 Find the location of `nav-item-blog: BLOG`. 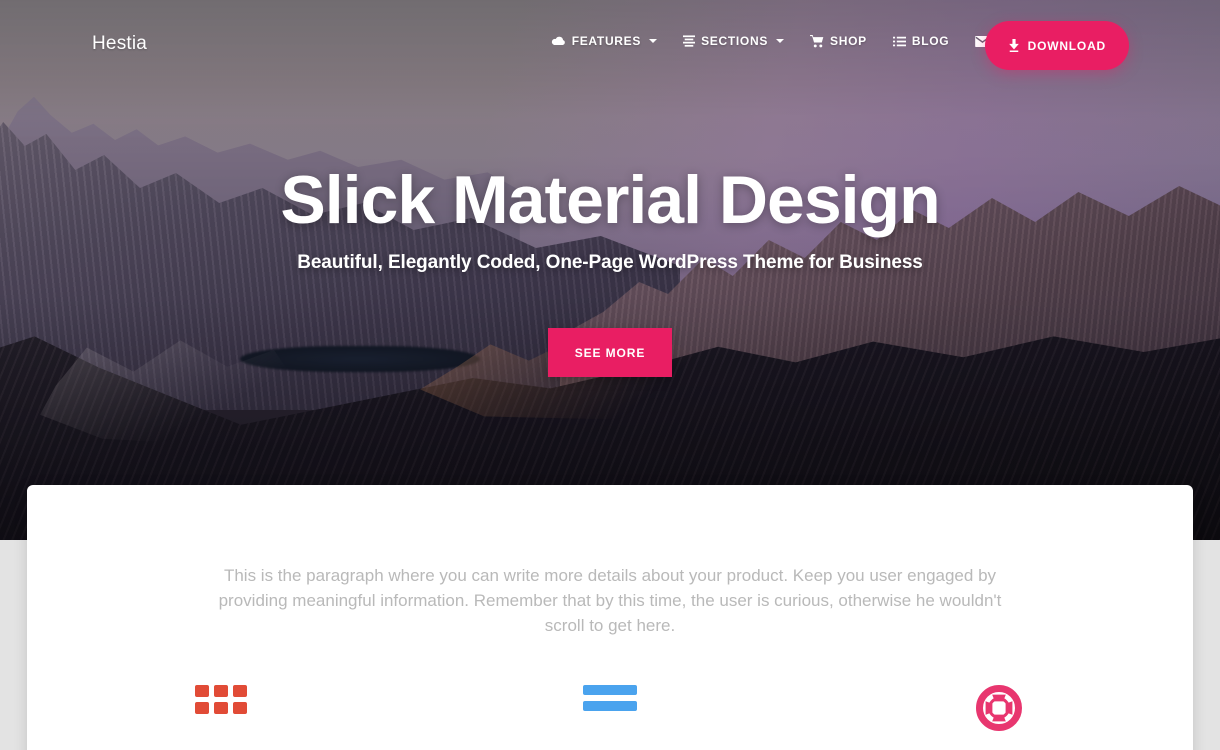

nav-item-blog: BLOG is located at coordinates (921, 41).